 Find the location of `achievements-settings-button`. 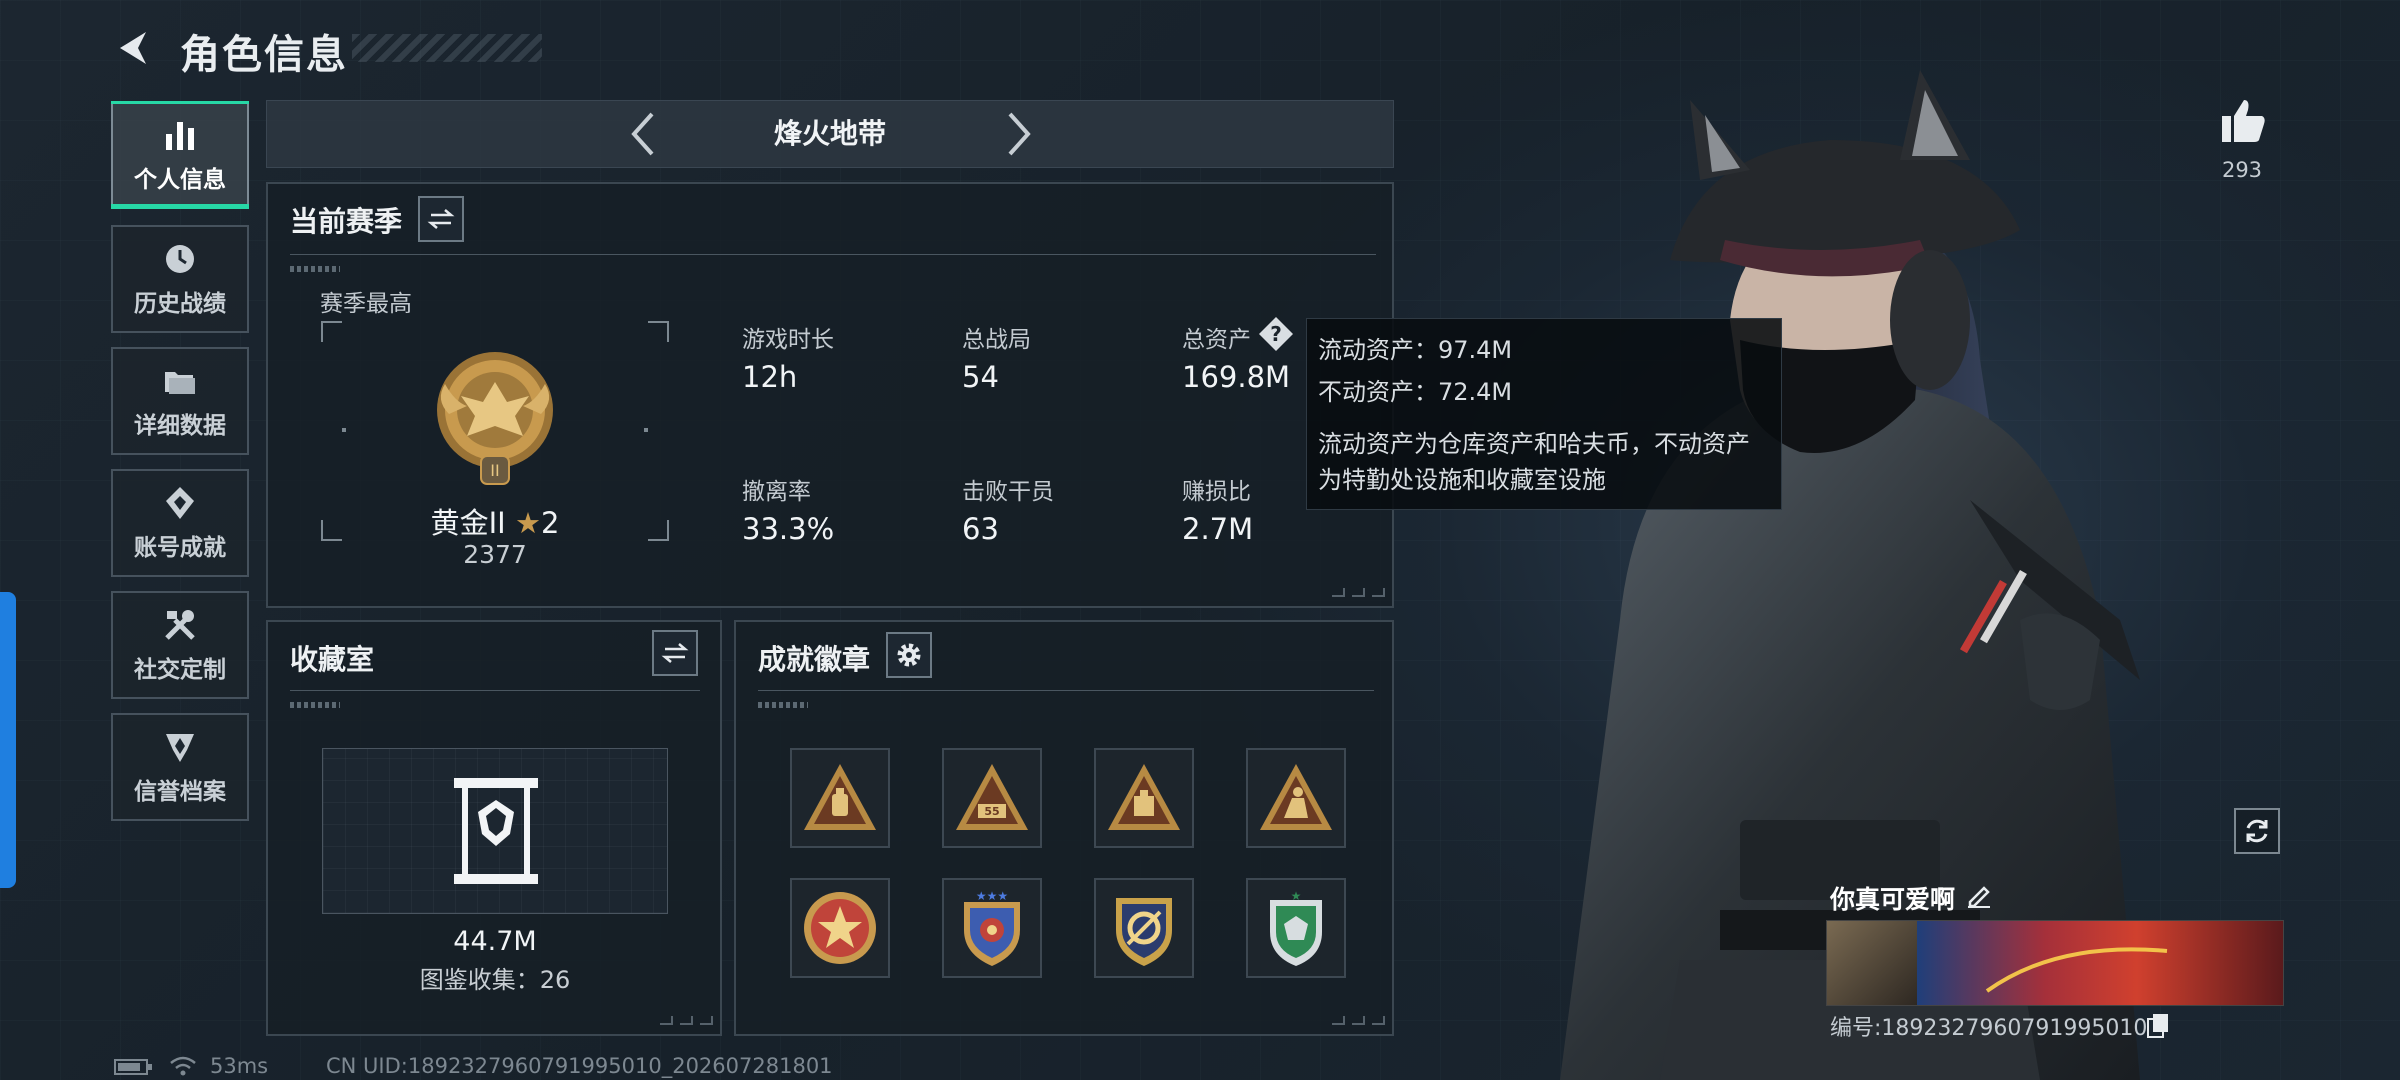

achievements-settings-button is located at coordinates (909, 655).